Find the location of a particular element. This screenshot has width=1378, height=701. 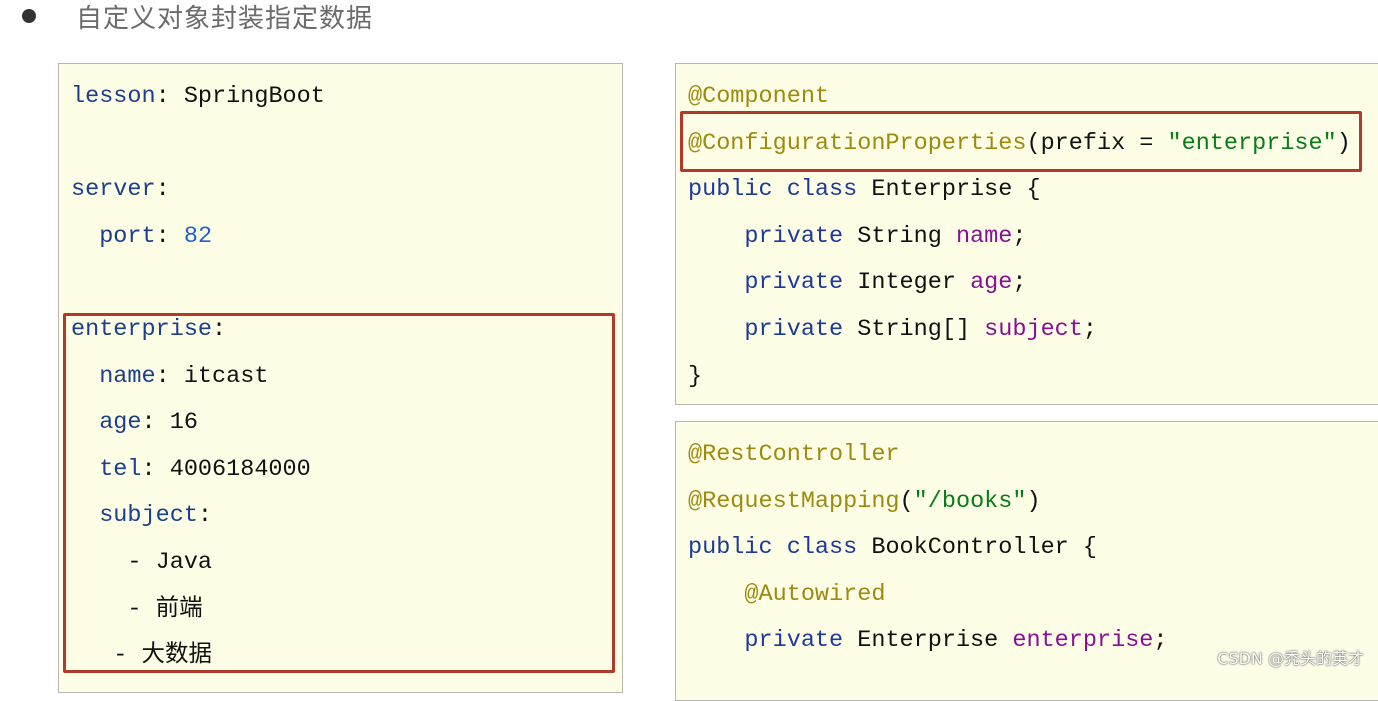

code-token-anno: @RequestMapping is located at coordinates (794, 501).